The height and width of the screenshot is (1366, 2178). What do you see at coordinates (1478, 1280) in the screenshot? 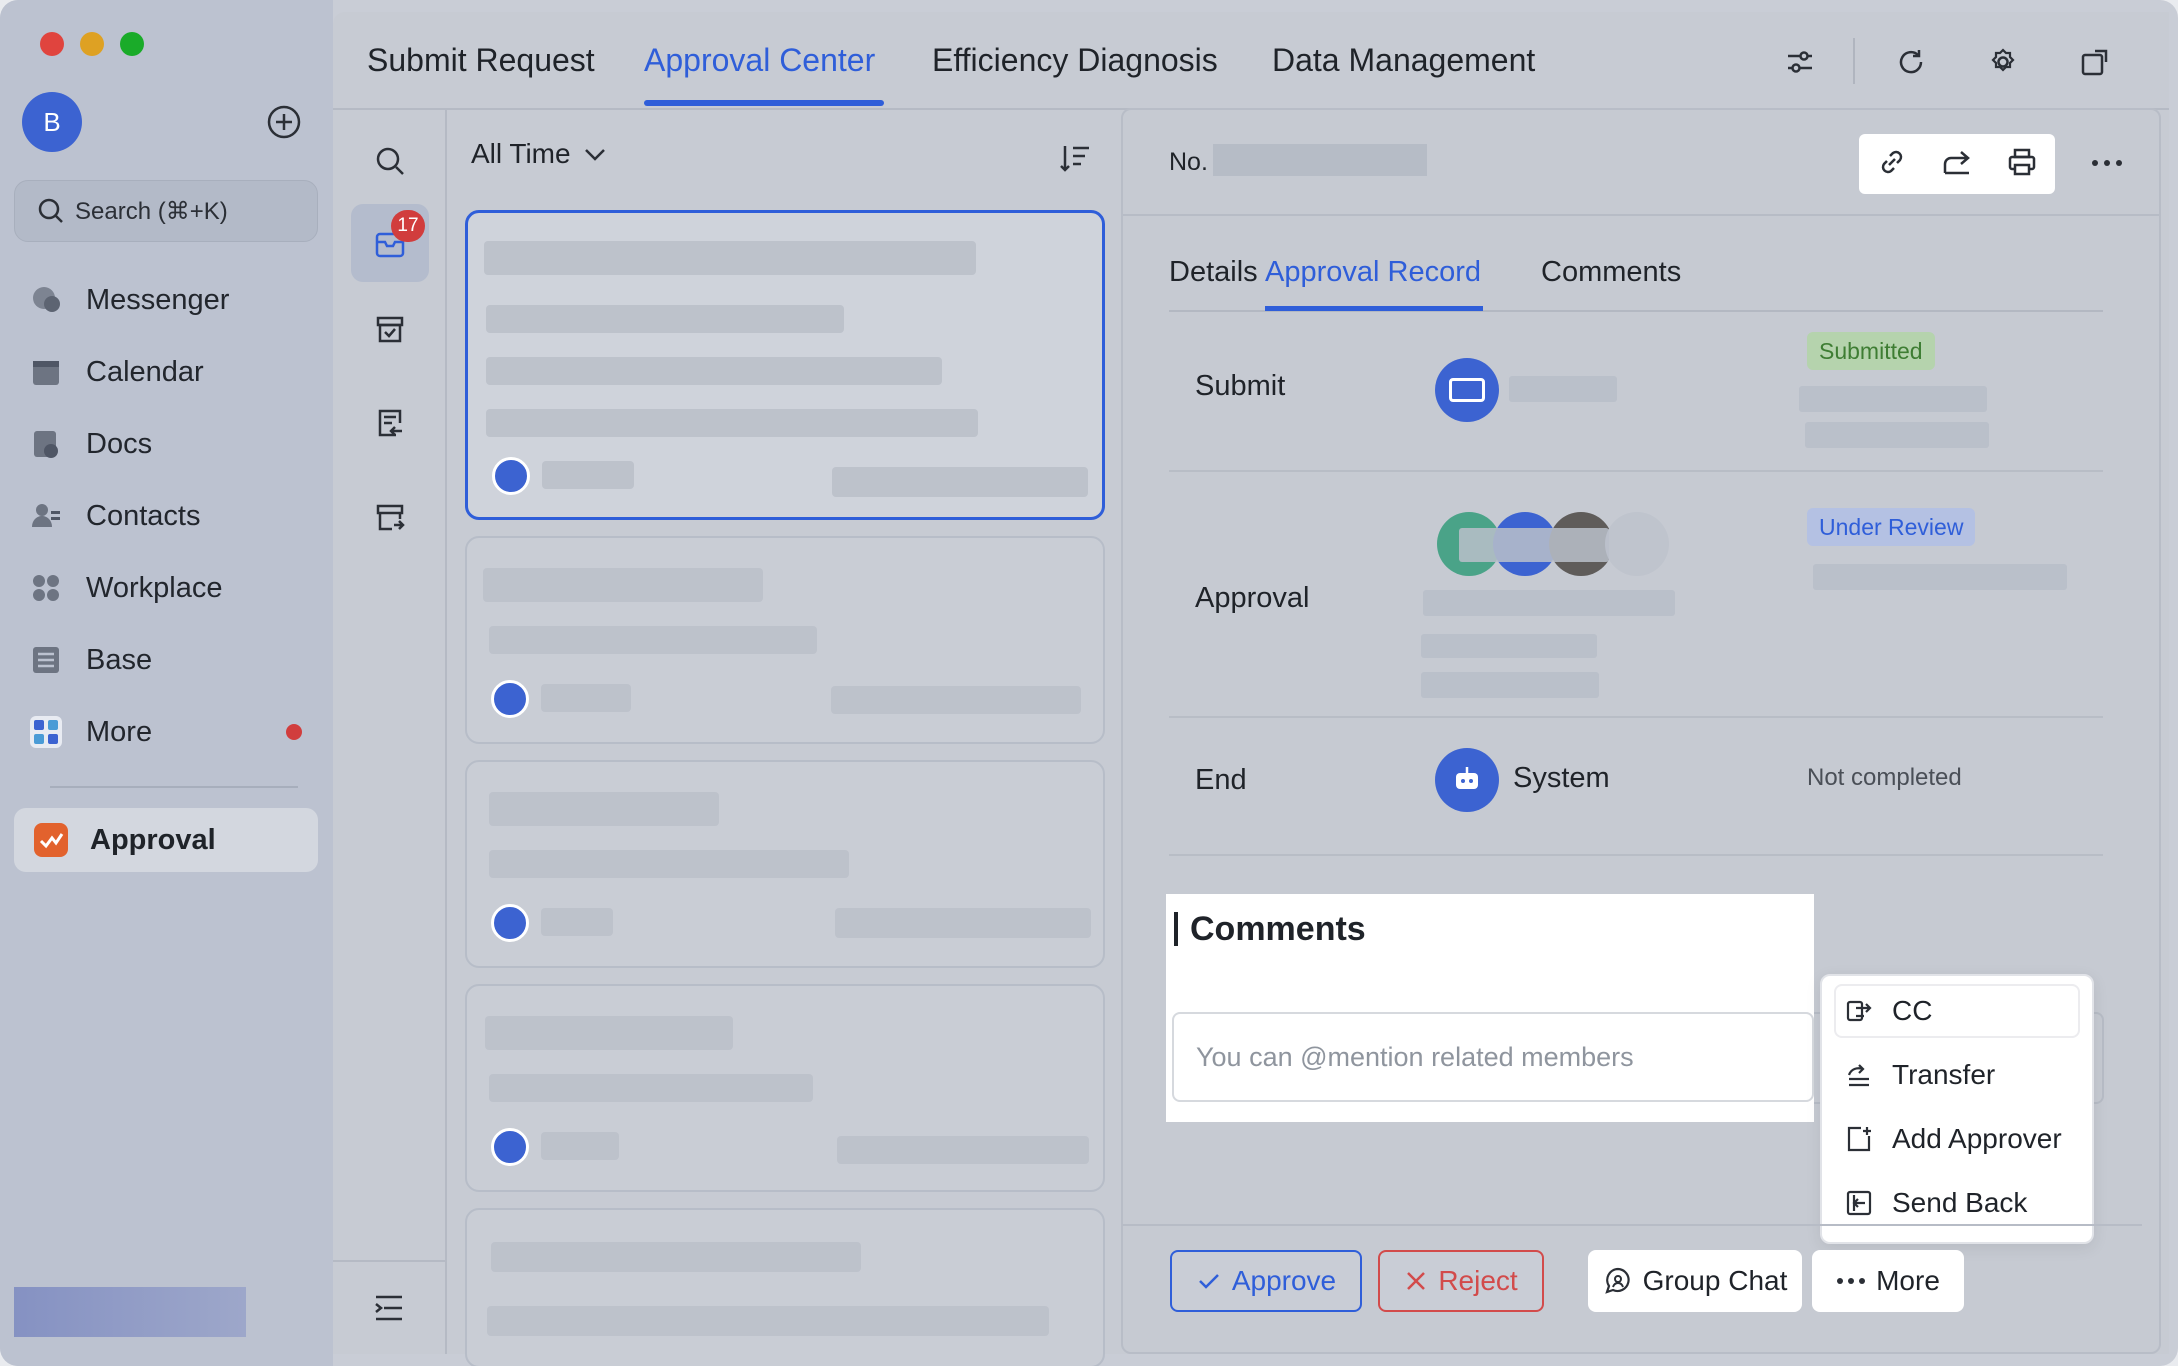
I see `reject-label: Reject` at bounding box center [1478, 1280].